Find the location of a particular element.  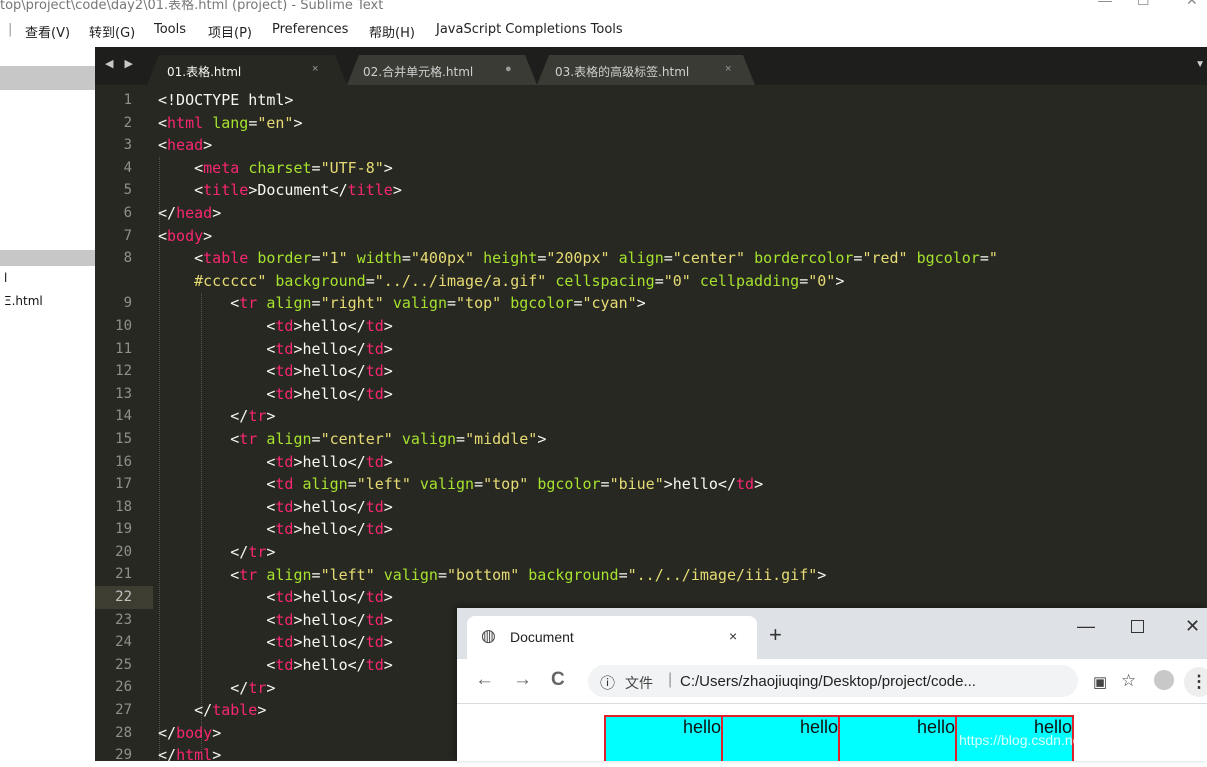

line-number is located at coordinates (124, 281).